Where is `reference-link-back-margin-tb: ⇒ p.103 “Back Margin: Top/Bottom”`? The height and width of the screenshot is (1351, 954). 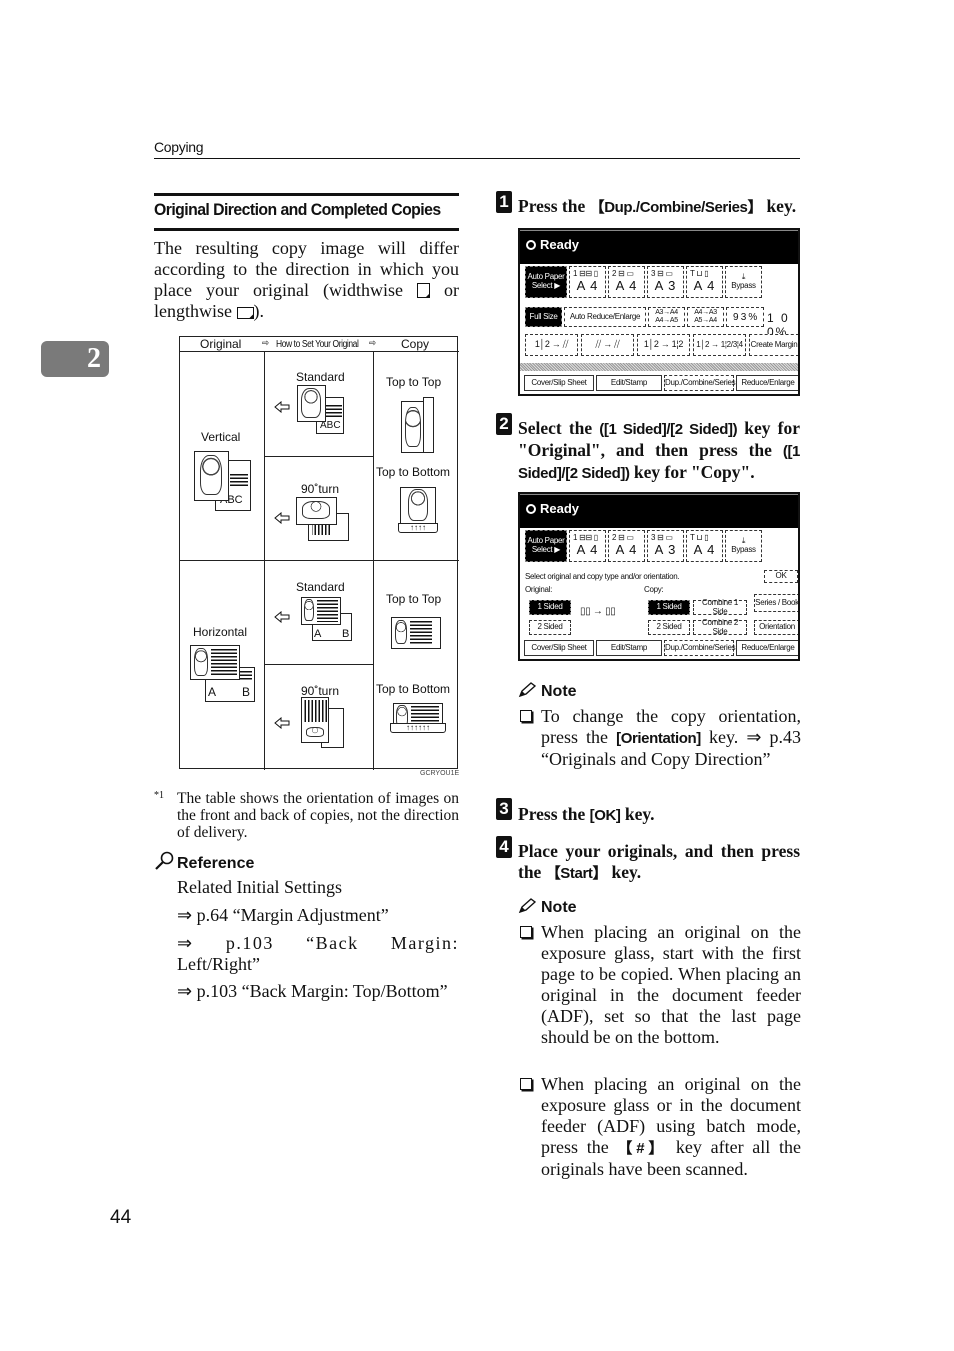 reference-link-back-margin-tb: ⇒ p.103 “Back Margin: Top/Bottom” is located at coordinates (318, 991).